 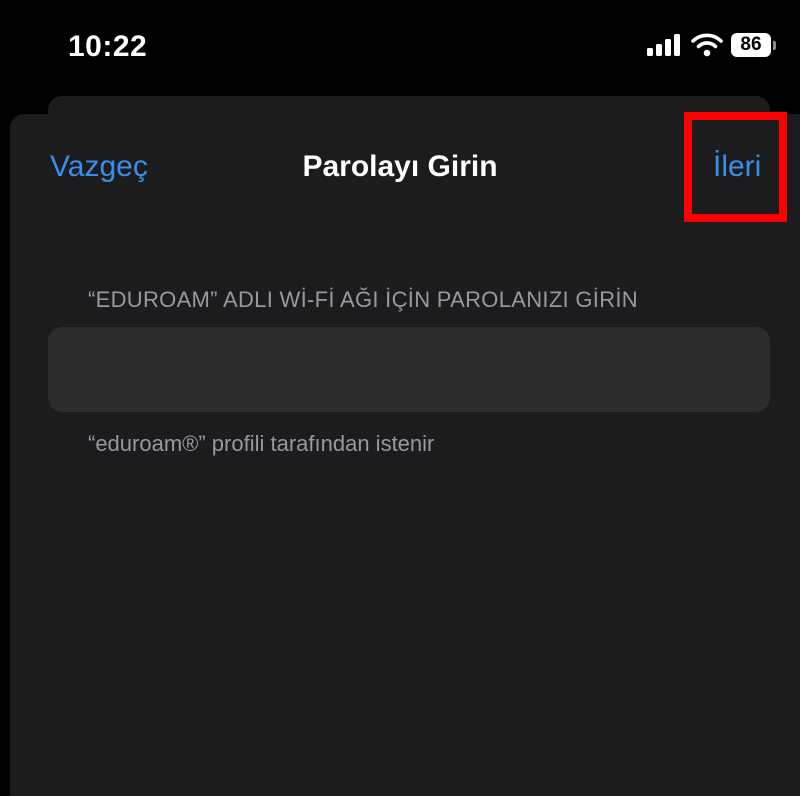 I want to click on status-time: 10:22, so click(x=108, y=46).